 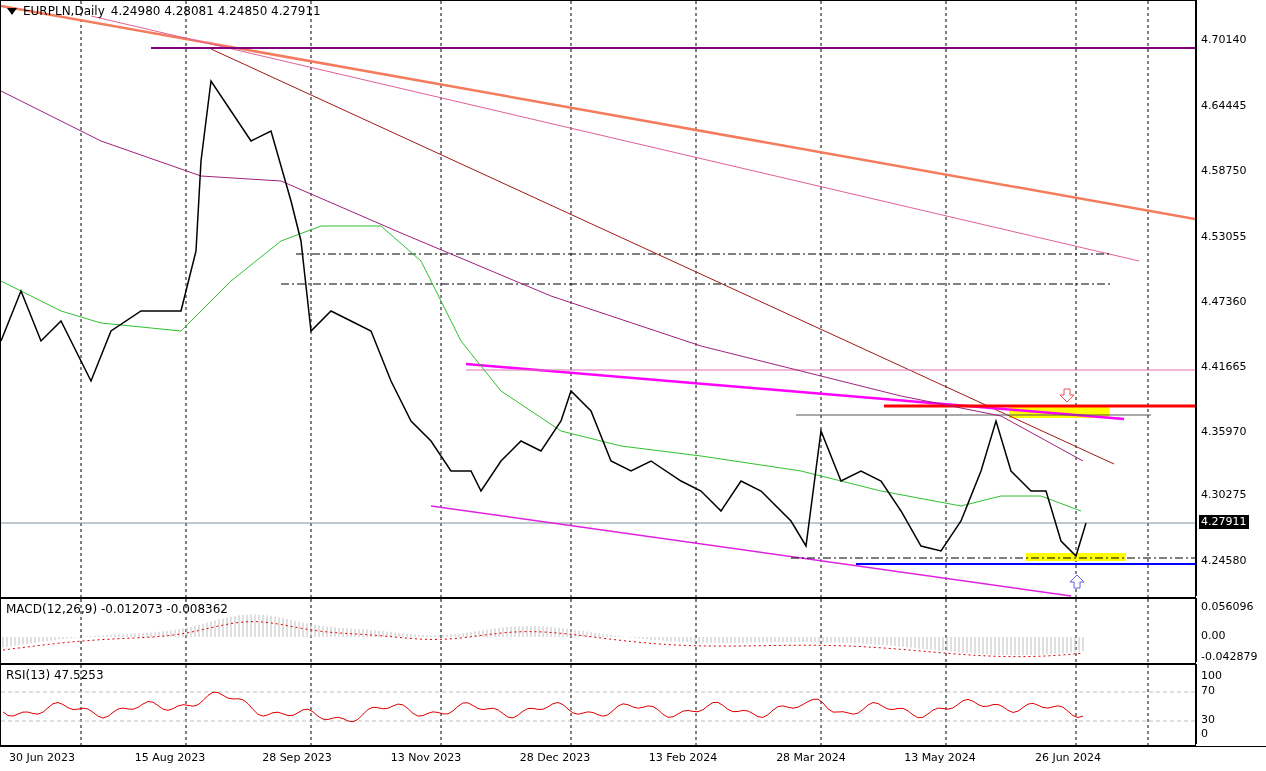 I want to click on date-label: 13 May 2024, so click(x=940, y=757).